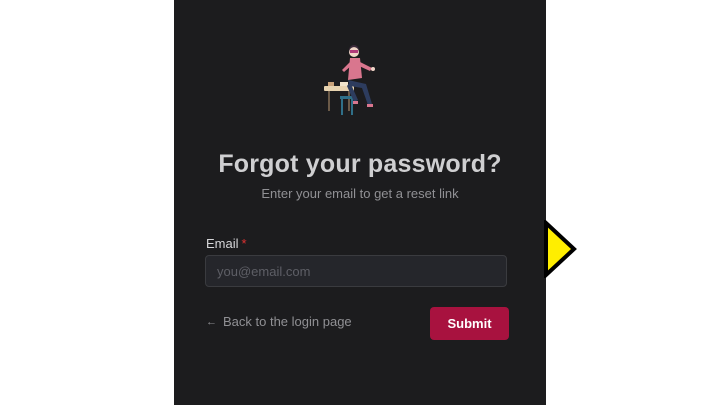 This screenshot has width=720, height=405. What do you see at coordinates (360, 193) in the screenshot?
I see `page-subtitle: Enter your email to get a reset link` at bounding box center [360, 193].